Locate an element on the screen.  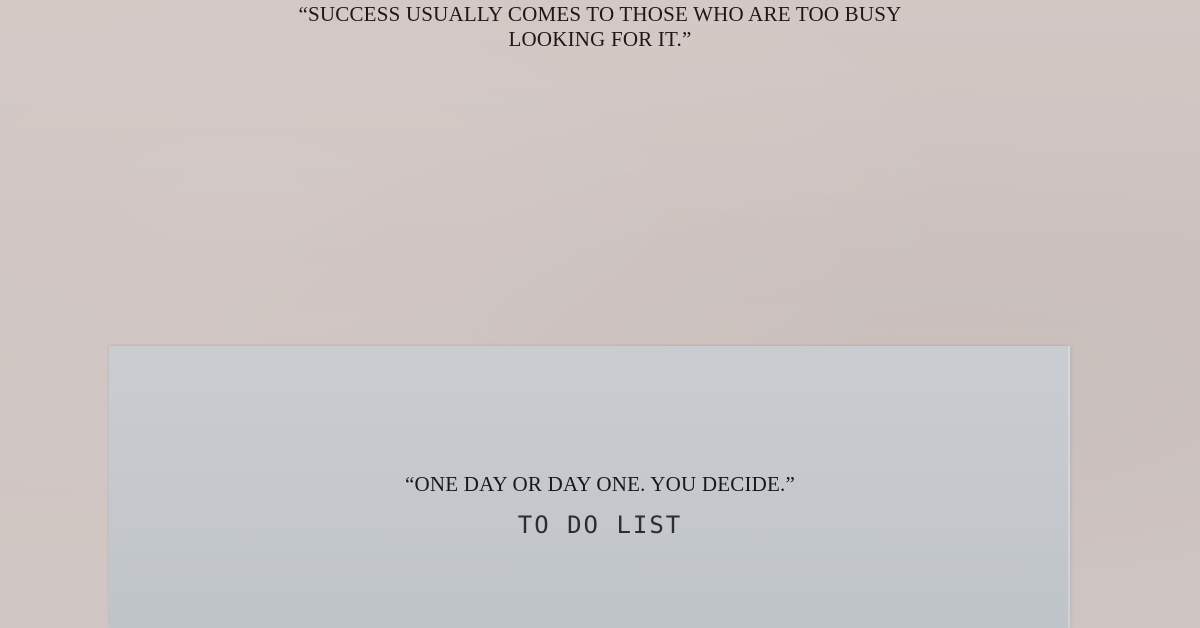
todo-list-stamp: TO DO LIST is located at coordinates (600, 525).